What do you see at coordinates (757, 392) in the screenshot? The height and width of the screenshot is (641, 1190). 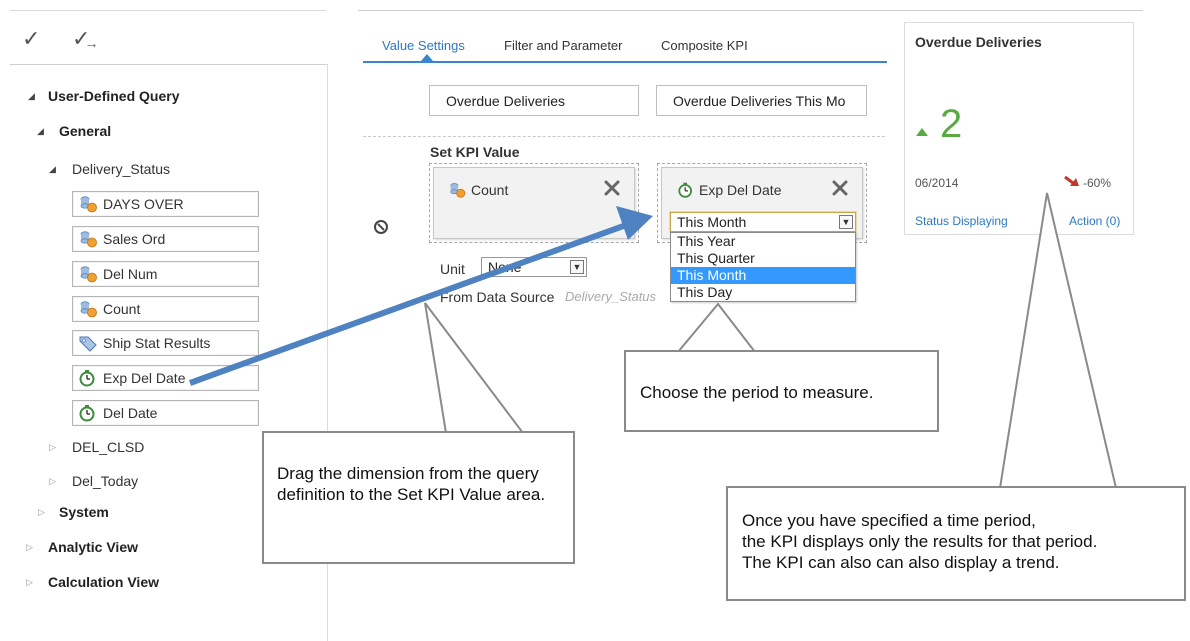 I see `period-callout-text: Choose the period to measure.` at bounding box center [757, 392].